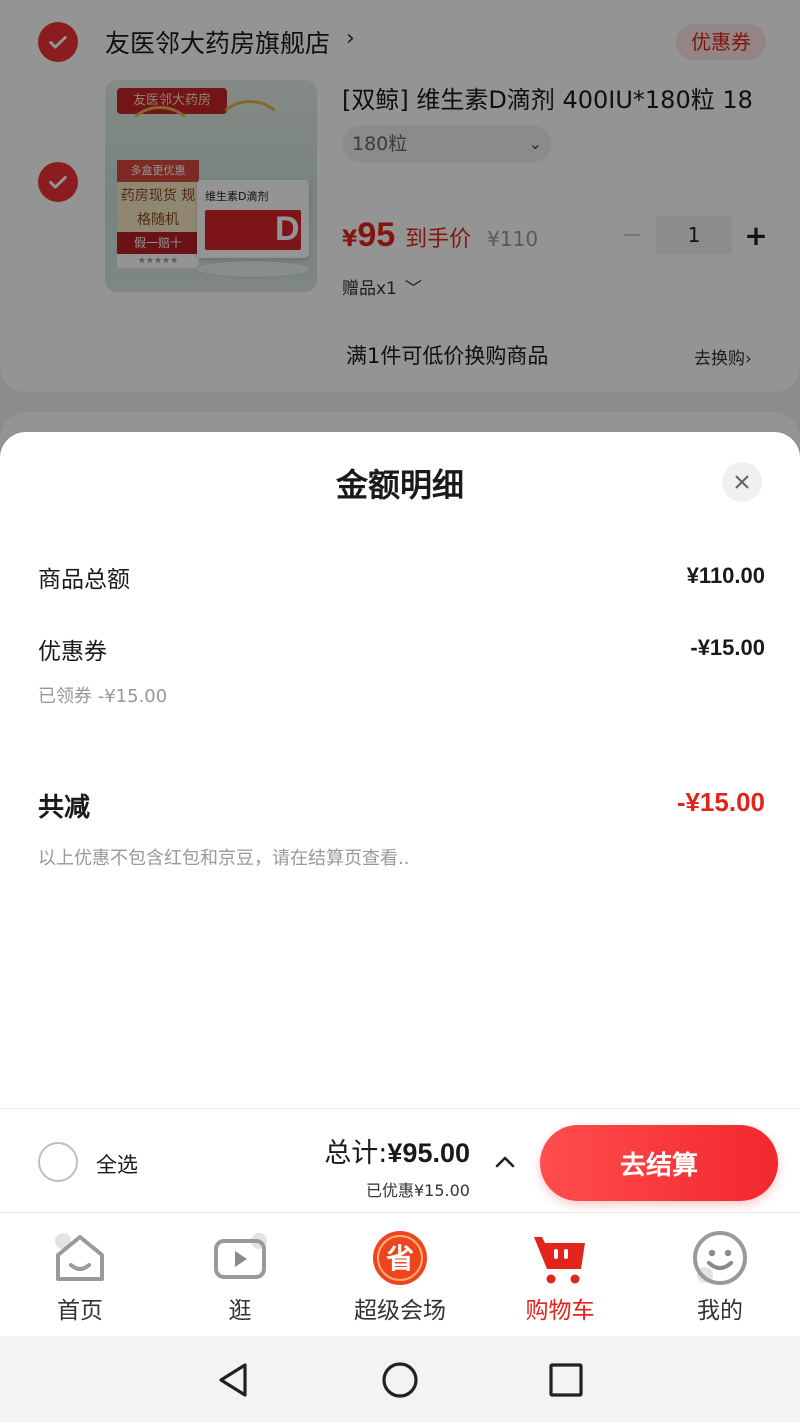 This screenshot has height=1422, width=800. Describe the element at coordinates (72, 652) in the screenshot. I see `coupon-label: 优惠券` at that location.